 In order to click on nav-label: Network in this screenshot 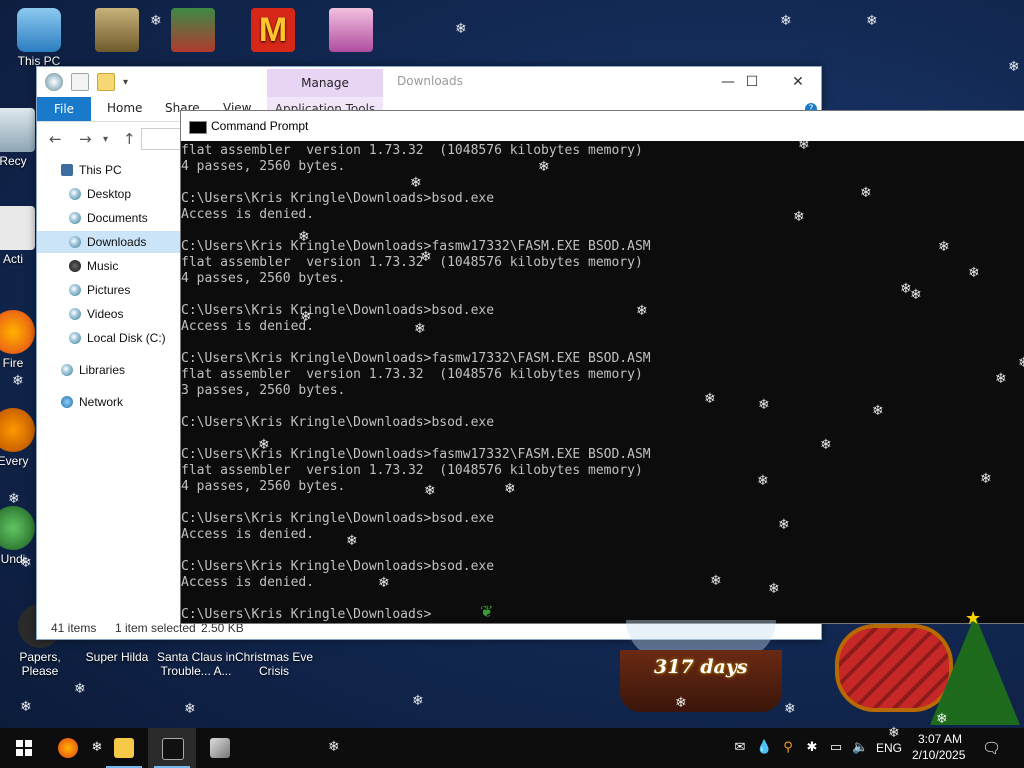, I will do `click(101, 402)`.